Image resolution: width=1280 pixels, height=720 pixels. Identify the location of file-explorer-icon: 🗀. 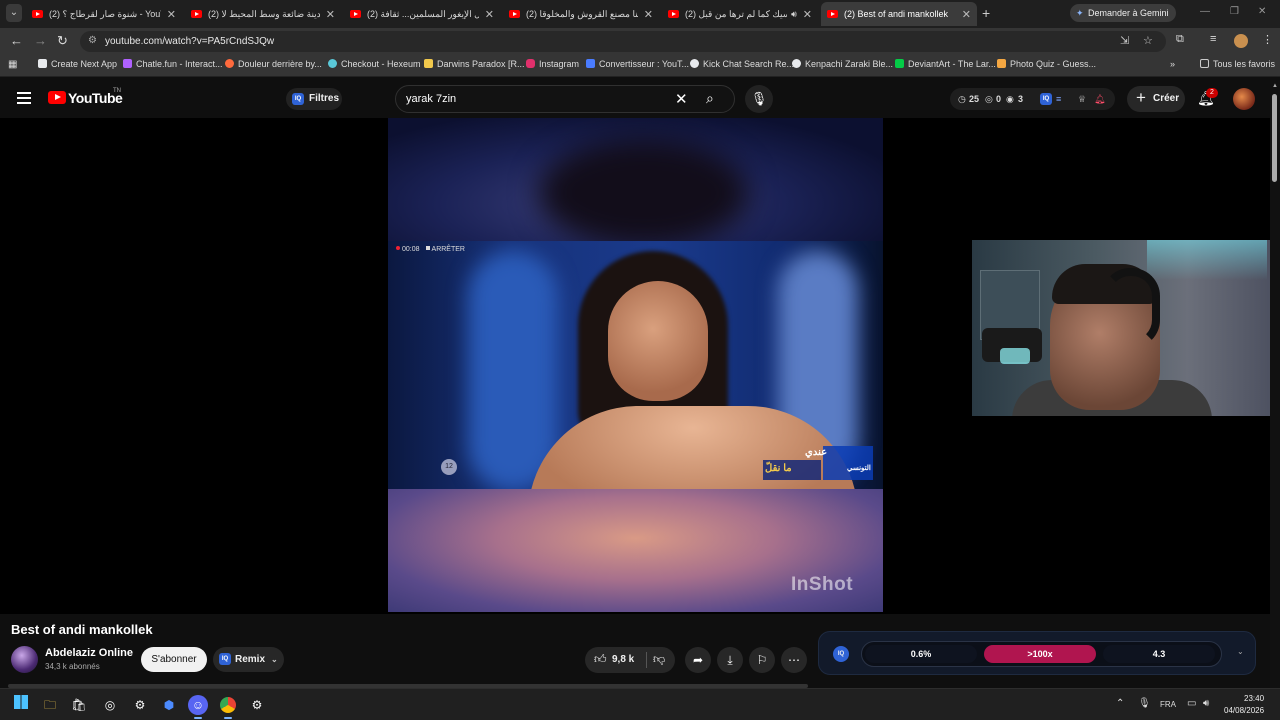
(50, 705).